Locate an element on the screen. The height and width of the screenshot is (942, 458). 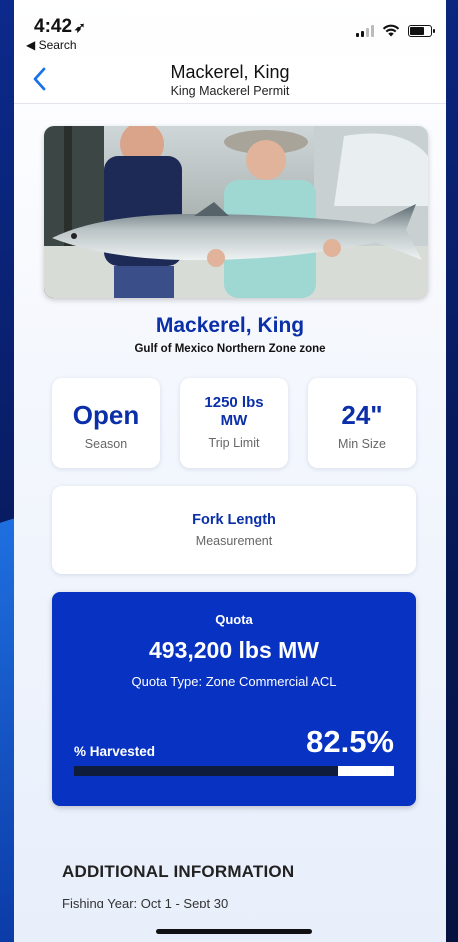
trip-limit-value: 1250 lbs MW is located at coordinates (234, 411).